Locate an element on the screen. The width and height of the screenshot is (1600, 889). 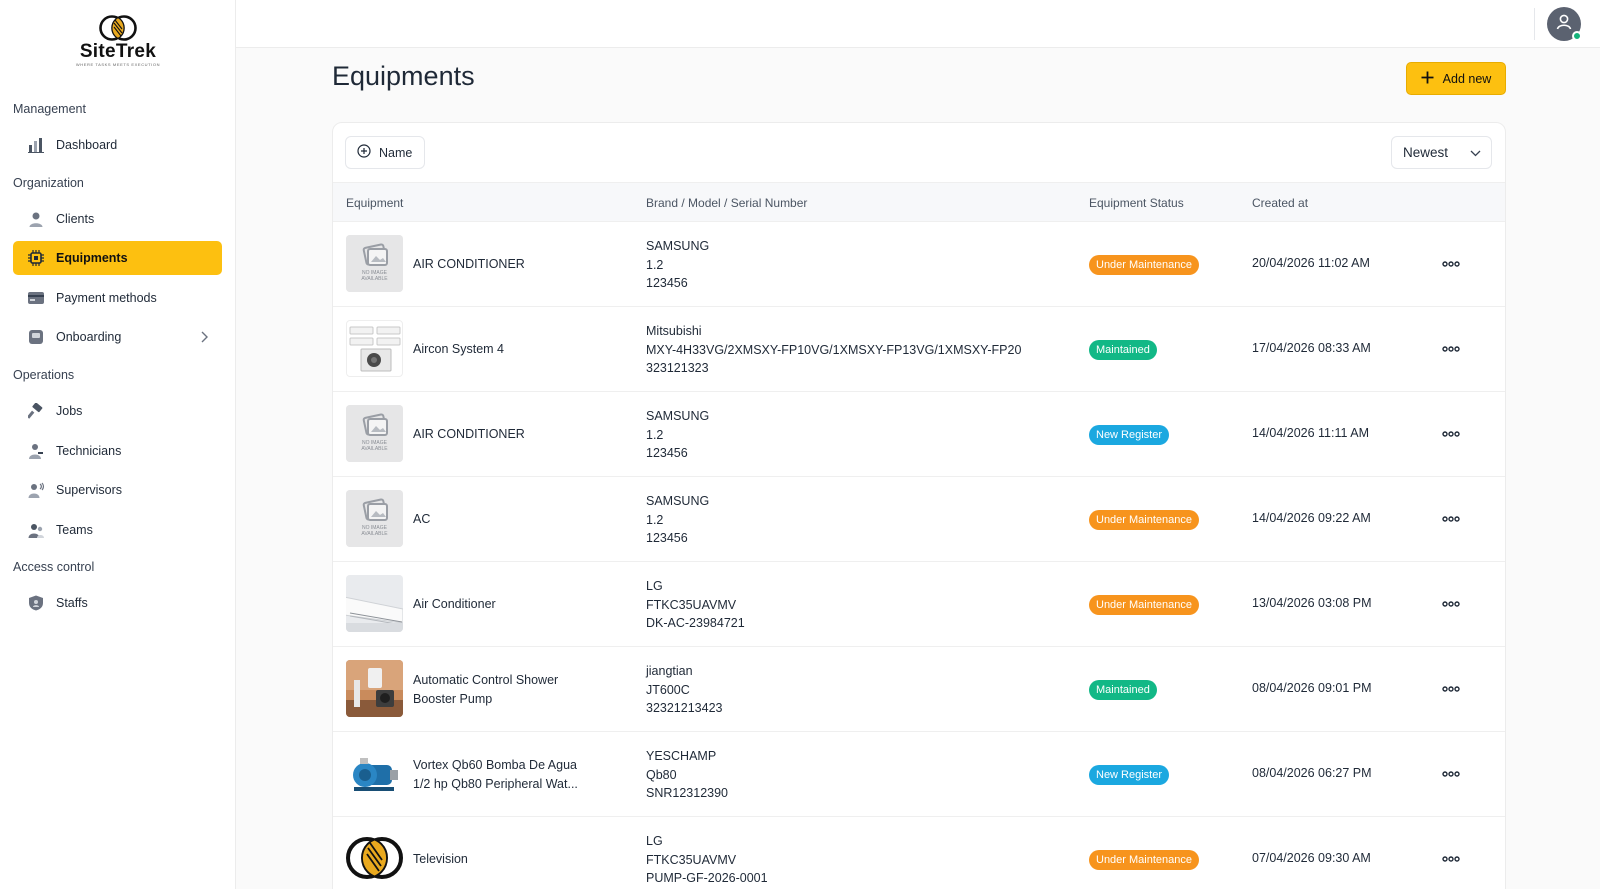
sidebar-item-label: Onboarding is located at coordinates (89, 337).